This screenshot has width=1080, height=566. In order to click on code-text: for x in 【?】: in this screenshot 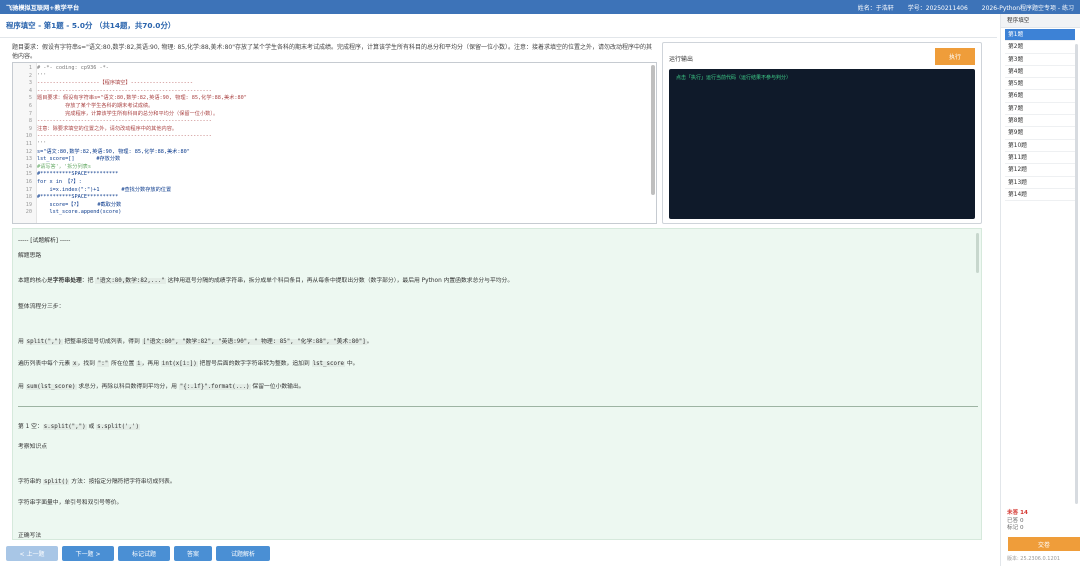, I will do `click(346, 183)`.